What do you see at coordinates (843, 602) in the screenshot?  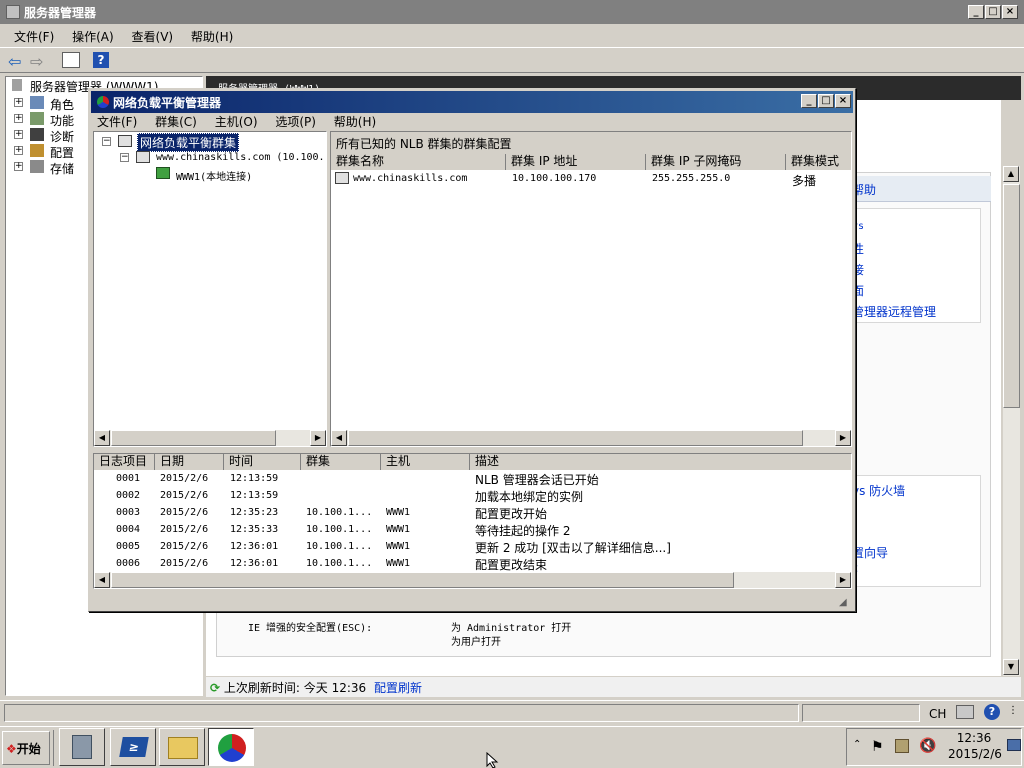 I see `resize-grip-icon: ◢` at bounding box center [843, 602].